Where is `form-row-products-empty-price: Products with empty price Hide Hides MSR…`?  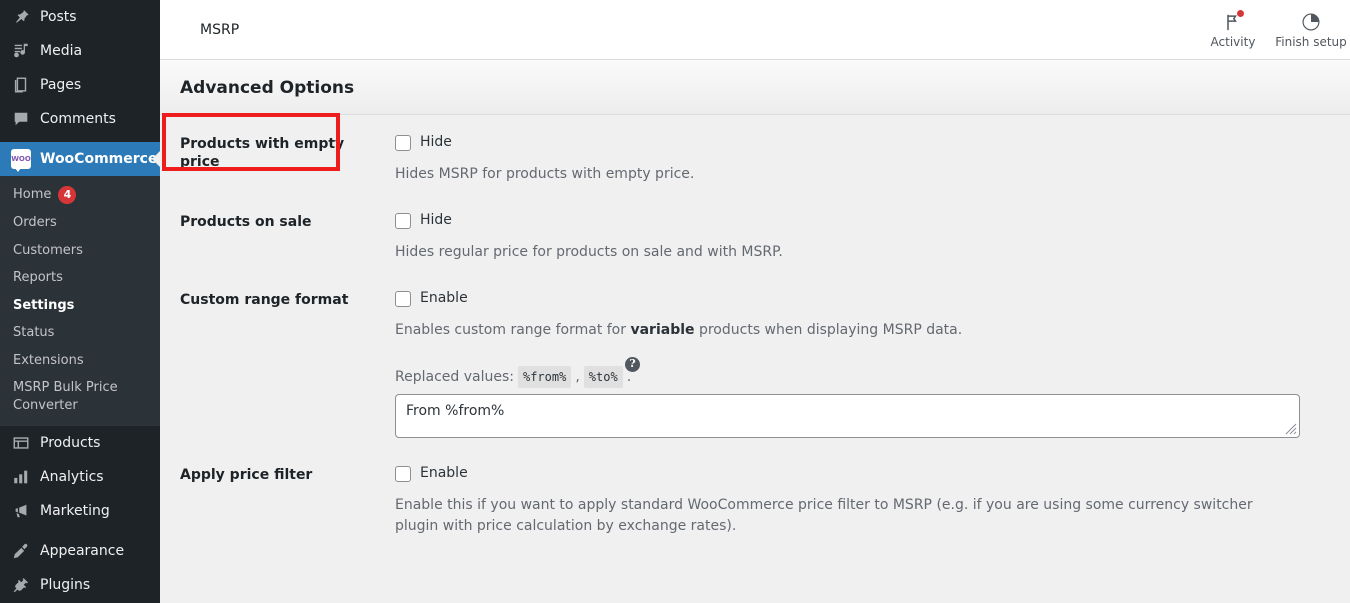
form-row-products-empty-price: Products with empty price Hide Hides MSR… is located at coordinates (755, 154).